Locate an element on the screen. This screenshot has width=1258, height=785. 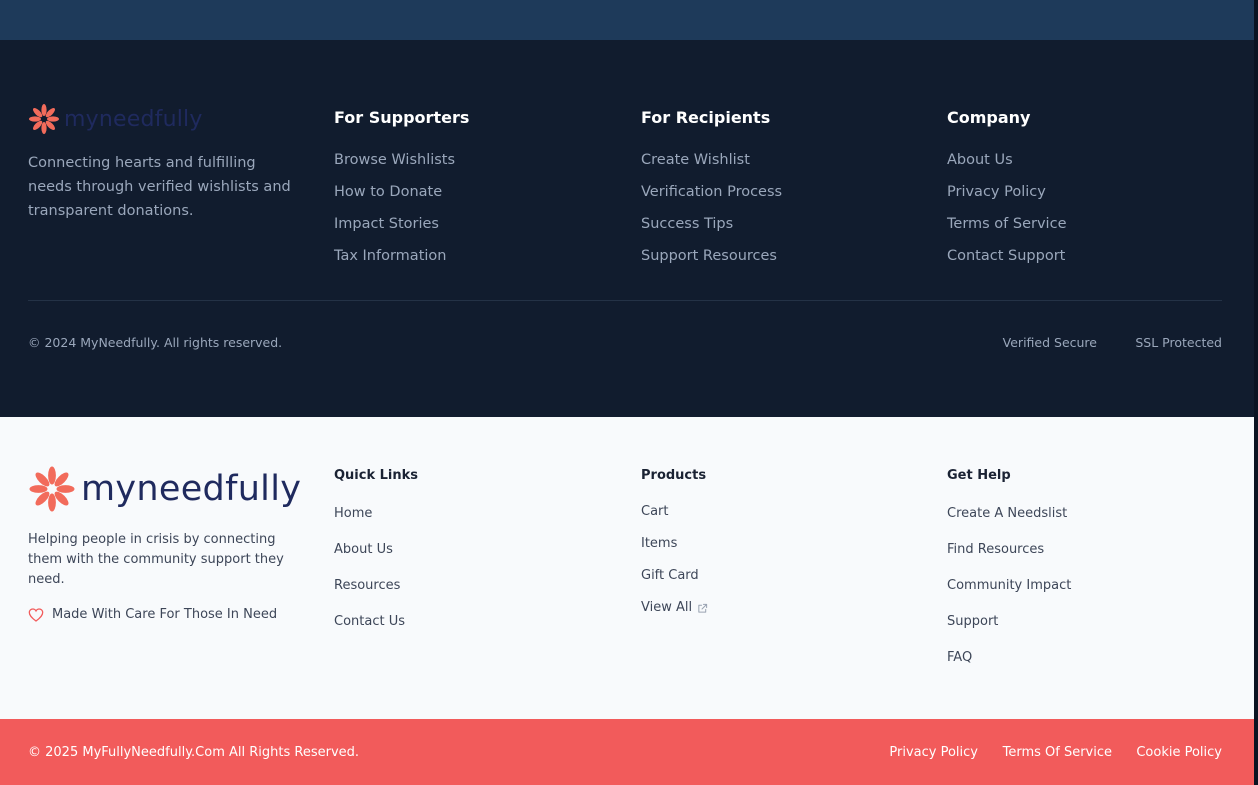
link-resources: Resources is located at coordinates (376, 586).